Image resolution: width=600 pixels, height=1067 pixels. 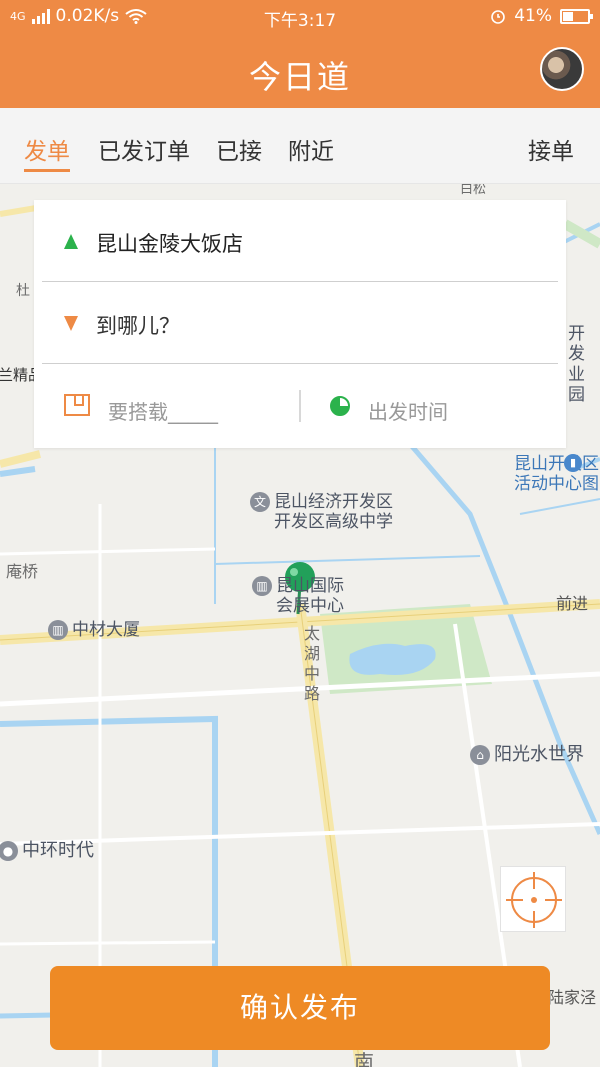 I want to click on tab-accept-order: 接单, so click(x=551, y=149).